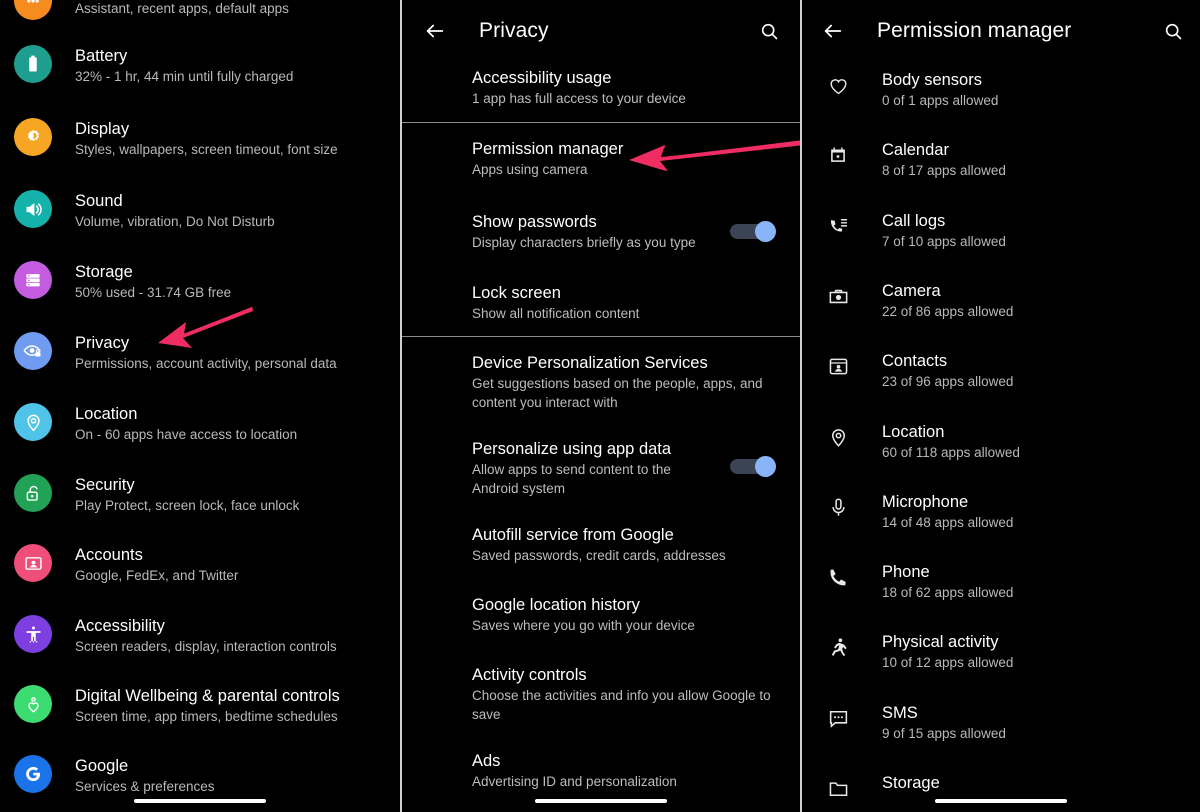 This screenshot has height=812, width=1200. Describe the element at coordinates (838, 226) in the screenshot. I see `call-logs-icon` at that location.